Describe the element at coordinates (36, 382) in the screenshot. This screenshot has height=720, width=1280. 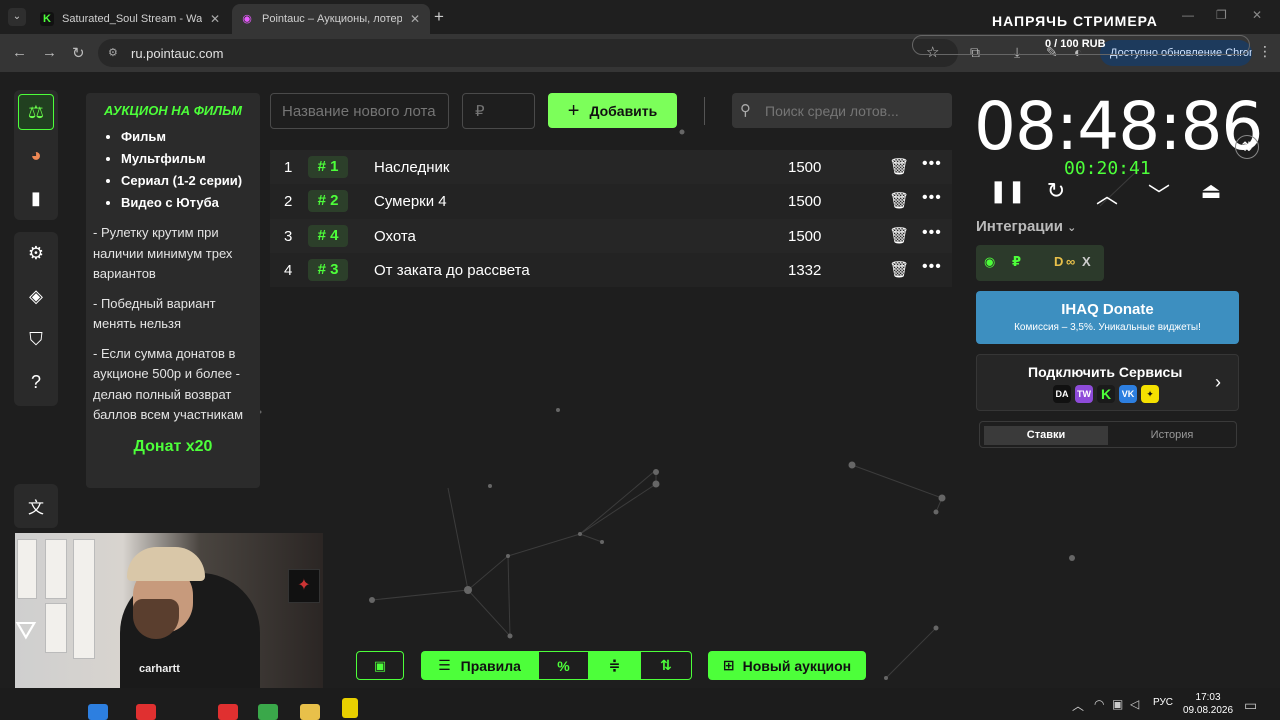
I see `help-icon: ?` at that location.